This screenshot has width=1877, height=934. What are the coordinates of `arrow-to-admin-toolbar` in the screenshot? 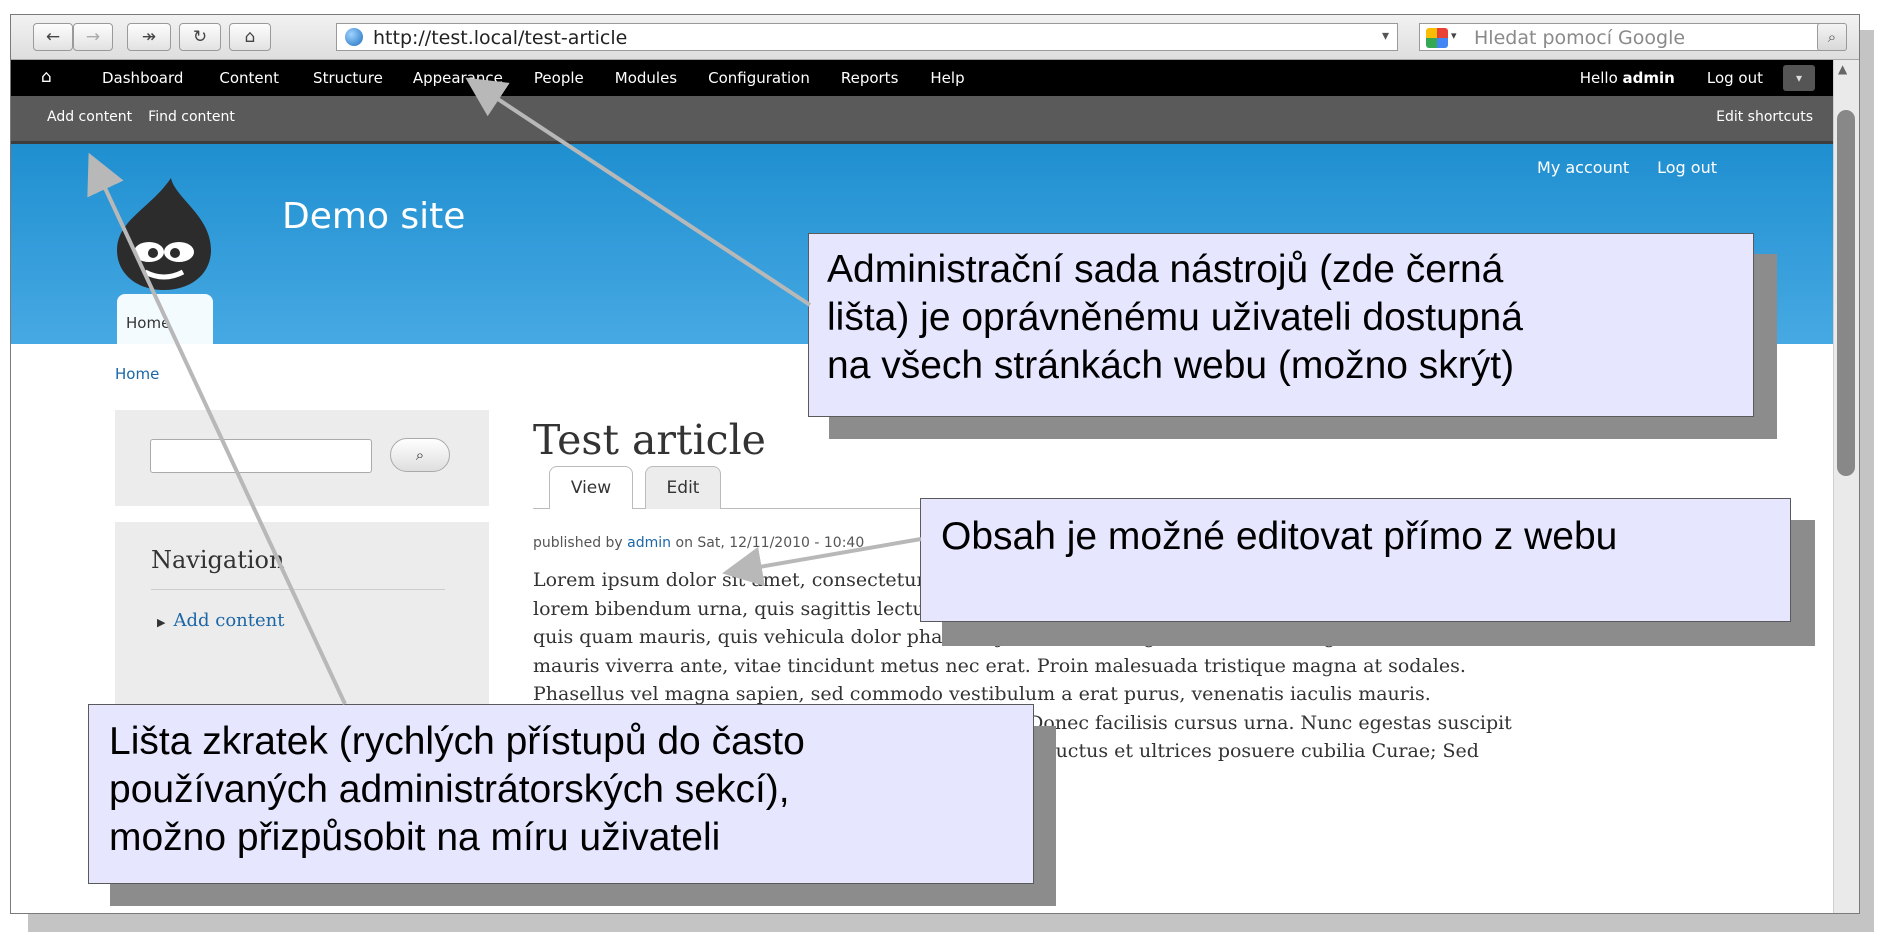 It's located at (638, 192).